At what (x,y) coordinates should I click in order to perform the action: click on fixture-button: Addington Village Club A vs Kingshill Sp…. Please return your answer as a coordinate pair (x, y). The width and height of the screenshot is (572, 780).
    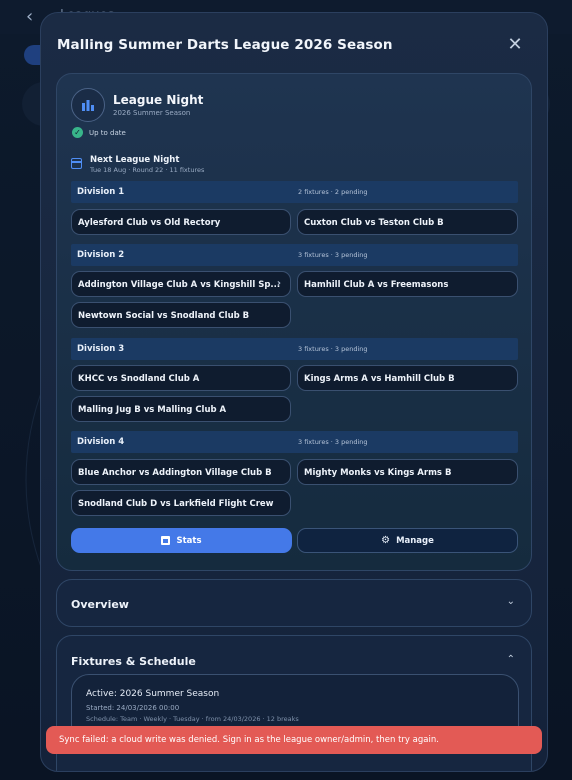
    Looking at the image, I should click on (181, 284).